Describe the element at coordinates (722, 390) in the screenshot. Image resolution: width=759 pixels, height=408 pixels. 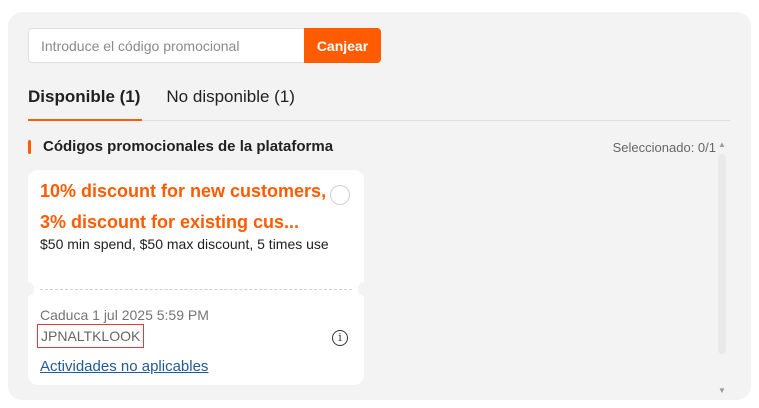
I see `scroll-down-arrow-icon: ▼` at that location.